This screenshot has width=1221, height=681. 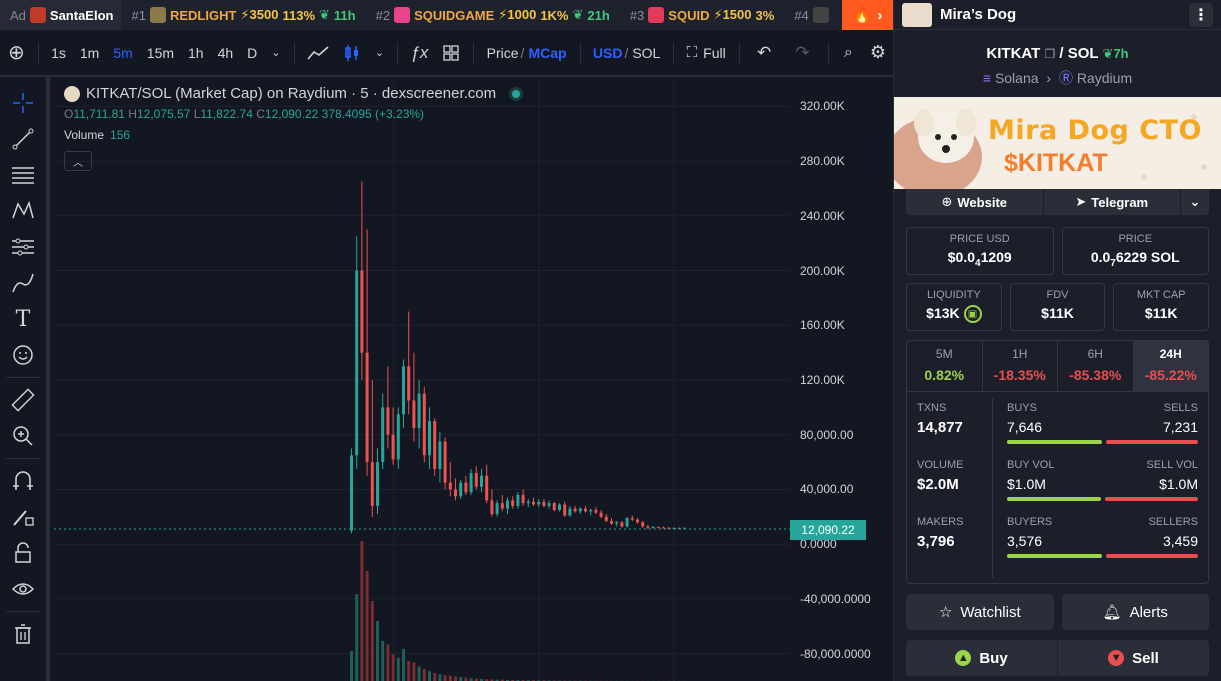 What do you see at coordinates (1104, 78) in the screenshot?
I see `dex-link: Raydium` at bounding box center [1104, 78].